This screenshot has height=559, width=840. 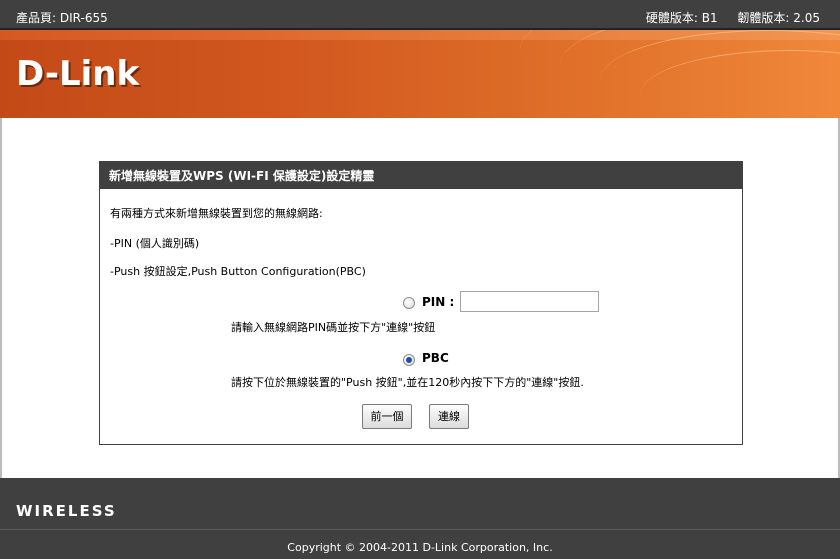 What do you see at coordinates (778, 18) in the screenshot?
I see `firmware-version: 韌體版本: 2.05` at bounding box center [778, 18].